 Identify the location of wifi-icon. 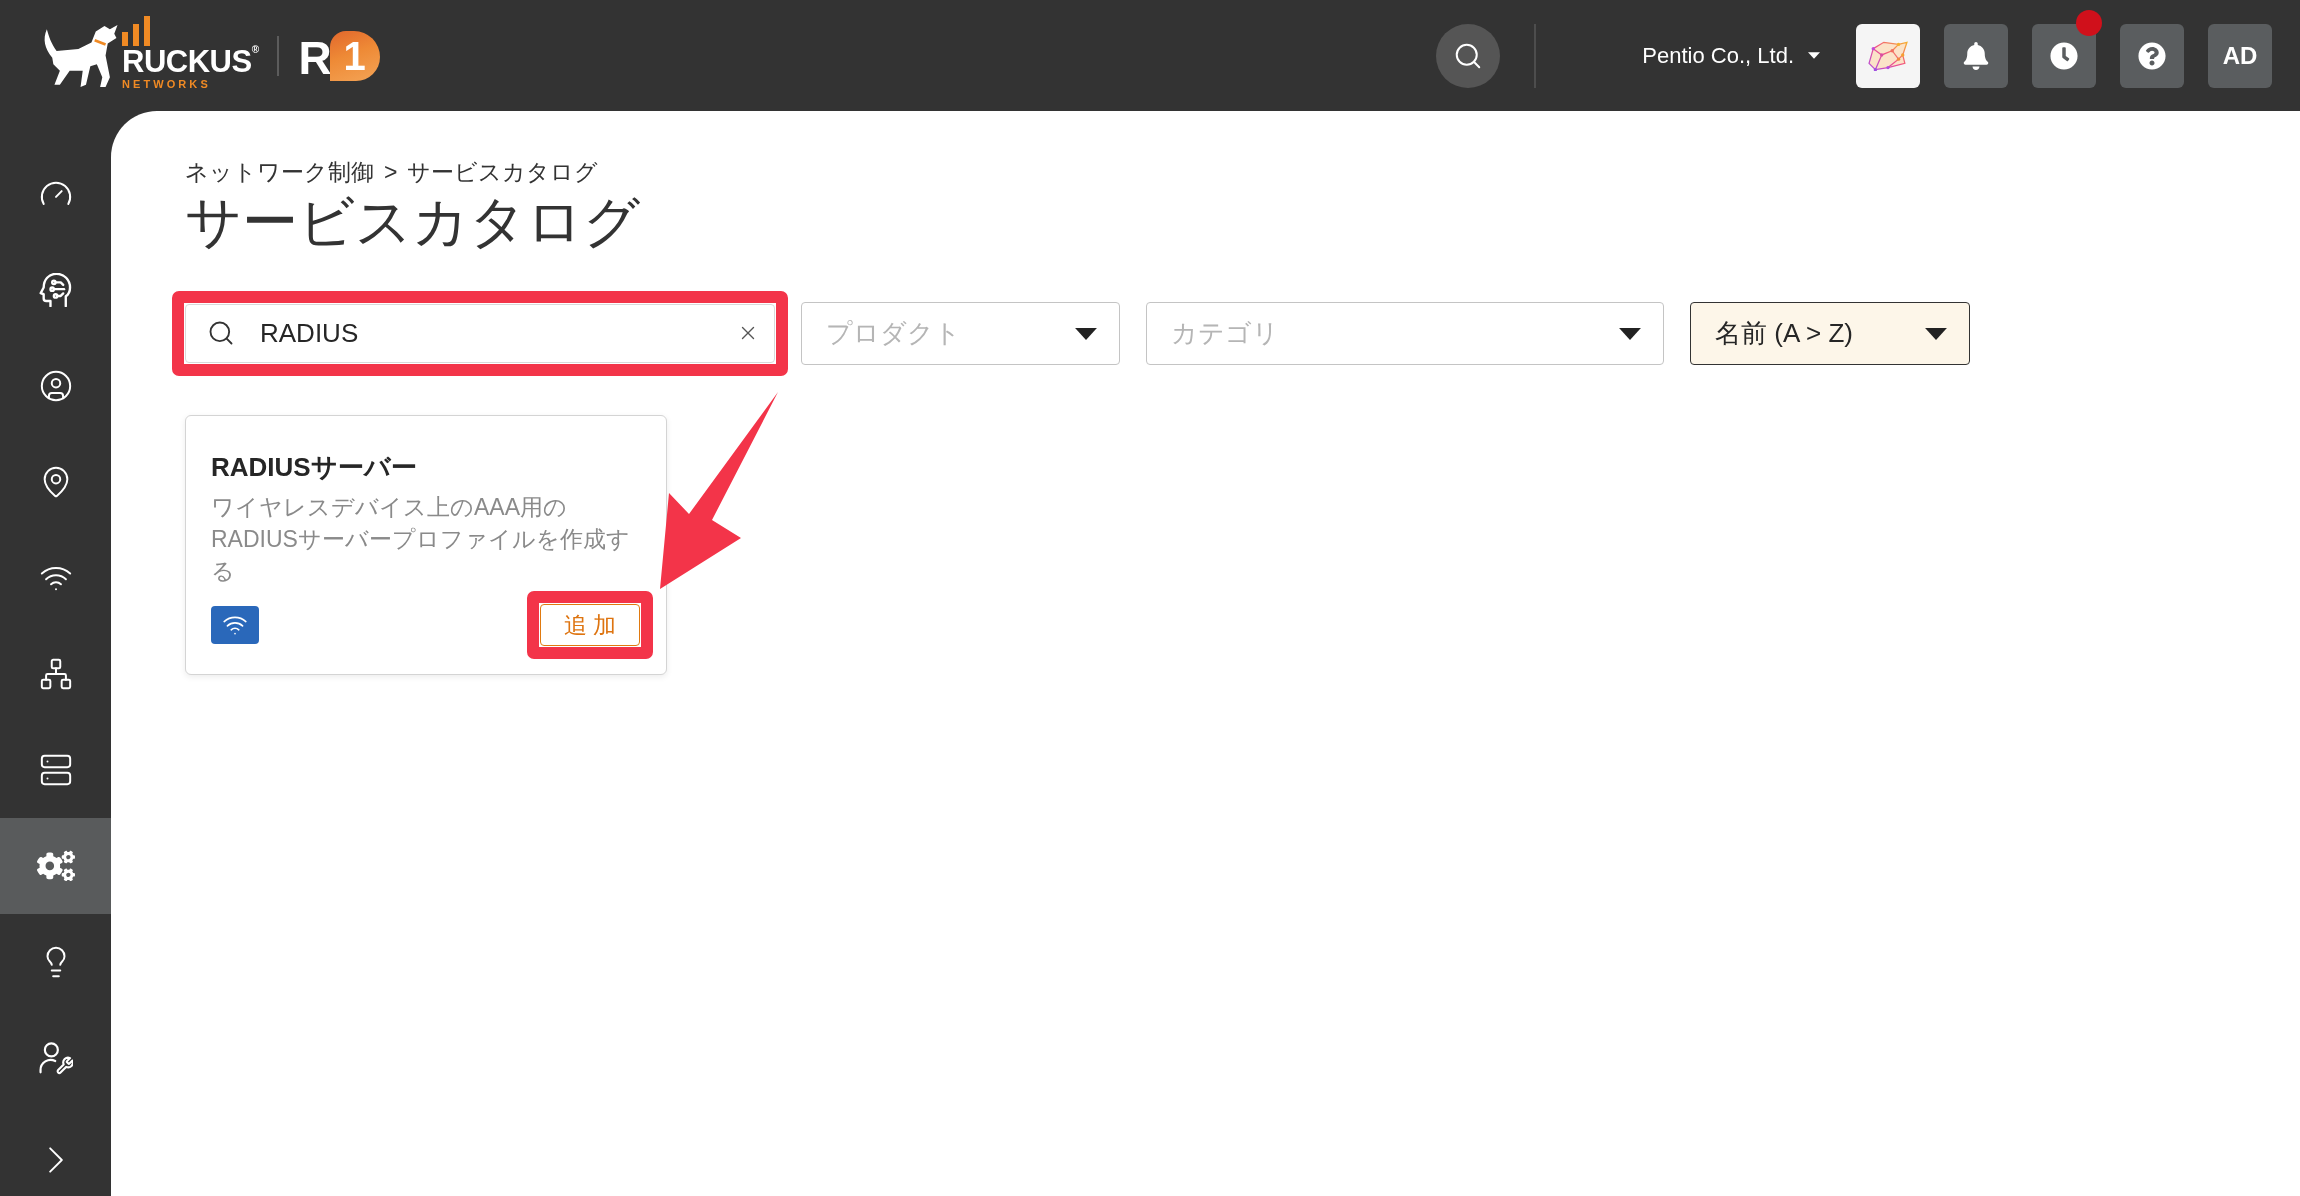
(235, 625).